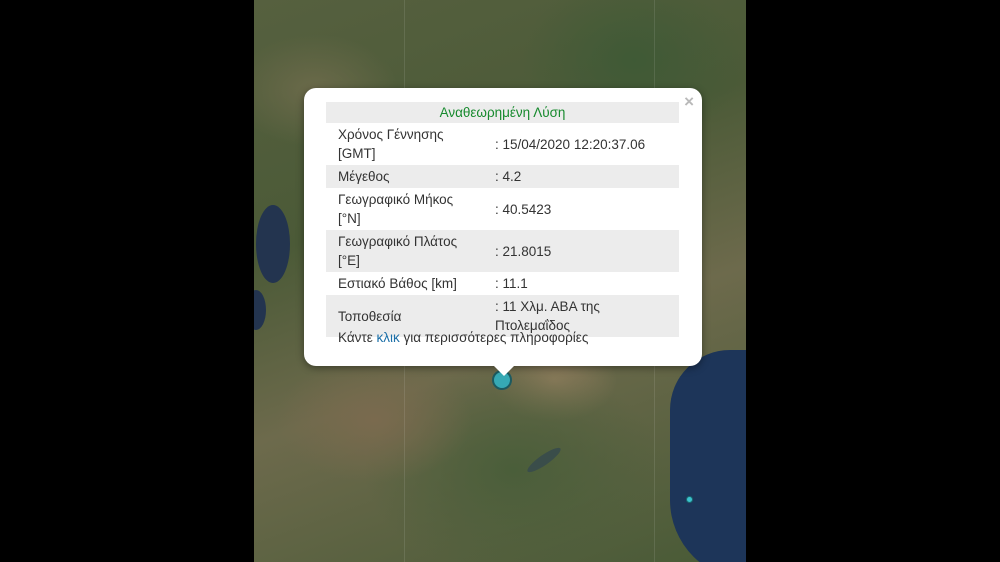  What do you see at coordinates (581, 251) in the screenshot?
I see `longitude-value: : 21.8015` at bounding box center [581, 251].